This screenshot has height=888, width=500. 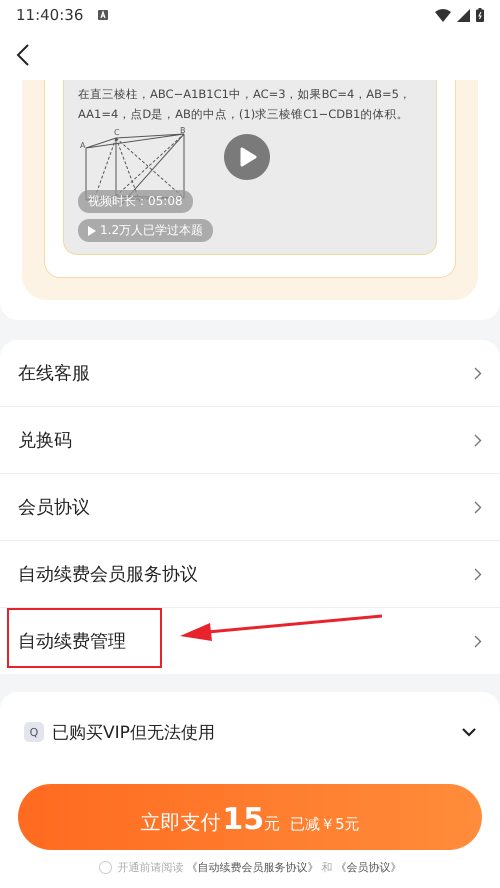 I want to click on agreement-link: 《自动续费会员服务协议》, so click(x=252, y=867).